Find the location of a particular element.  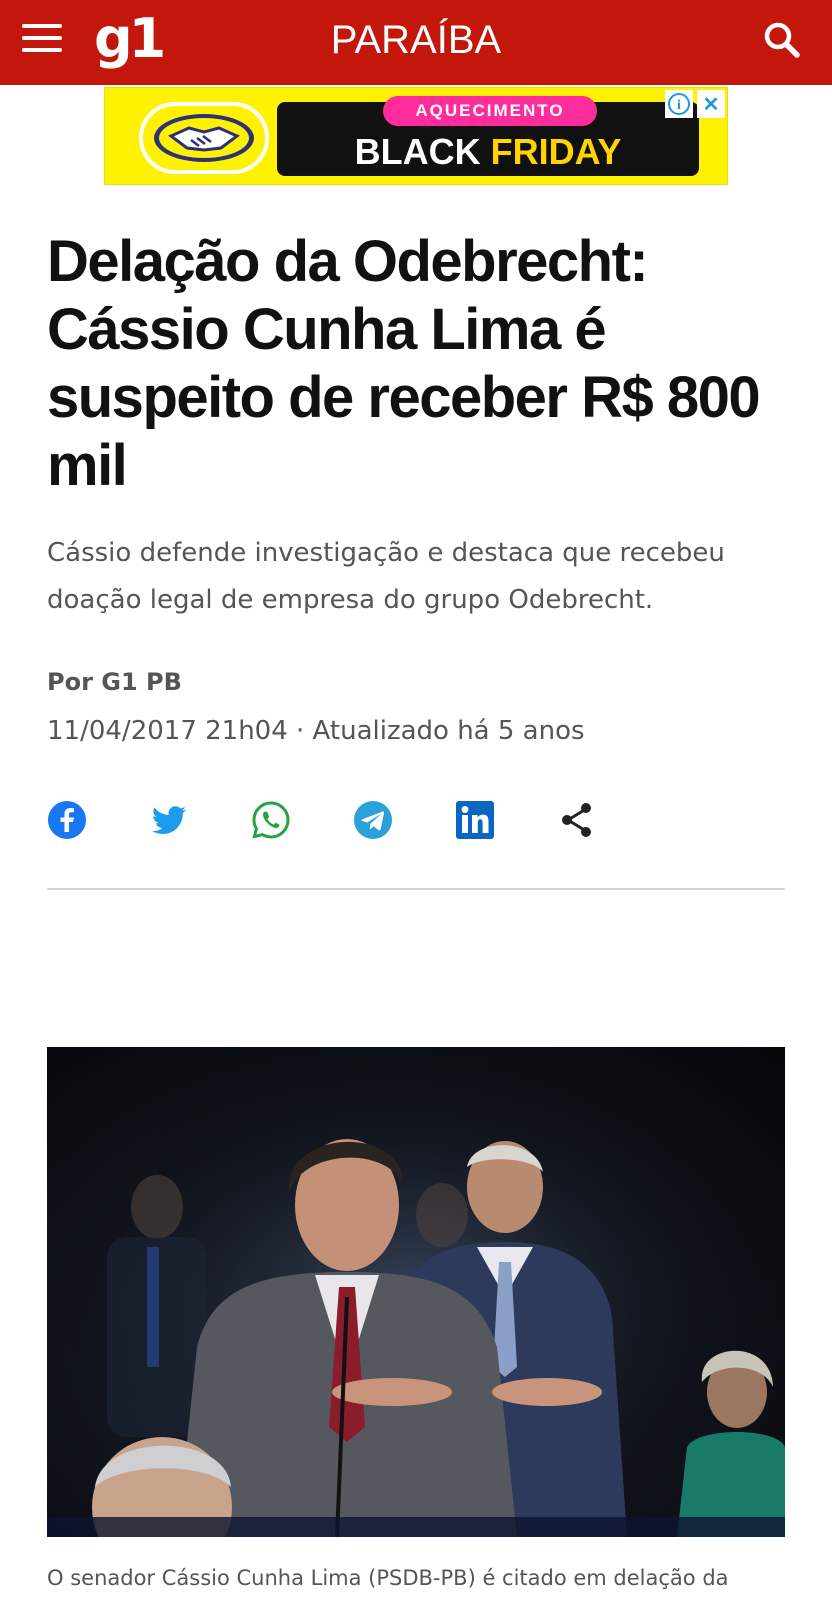

linkedin-icon is located at coordinates (475, 820).